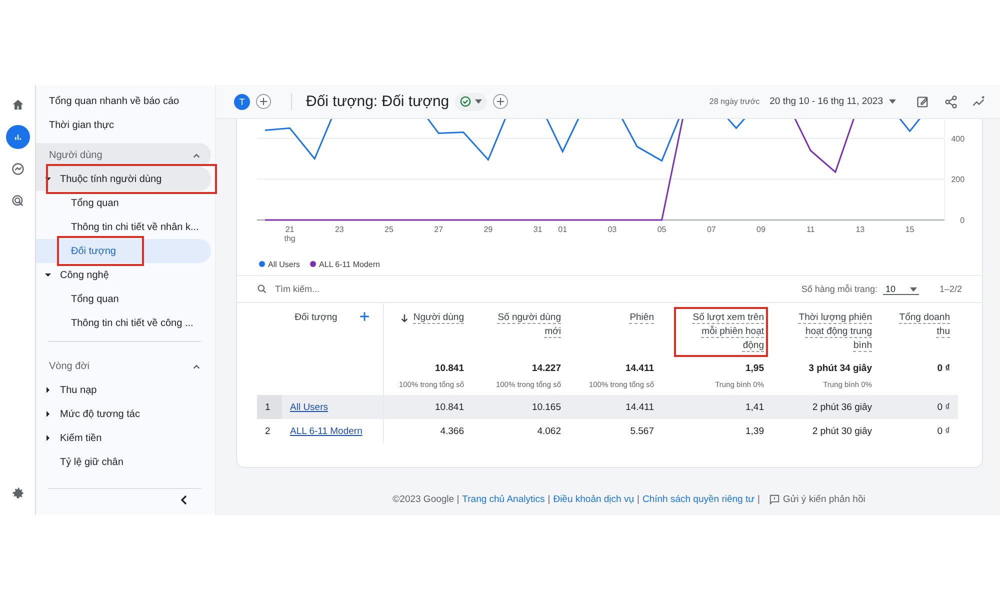  I want to click on column-header: Người dùng, so click(428, 331).